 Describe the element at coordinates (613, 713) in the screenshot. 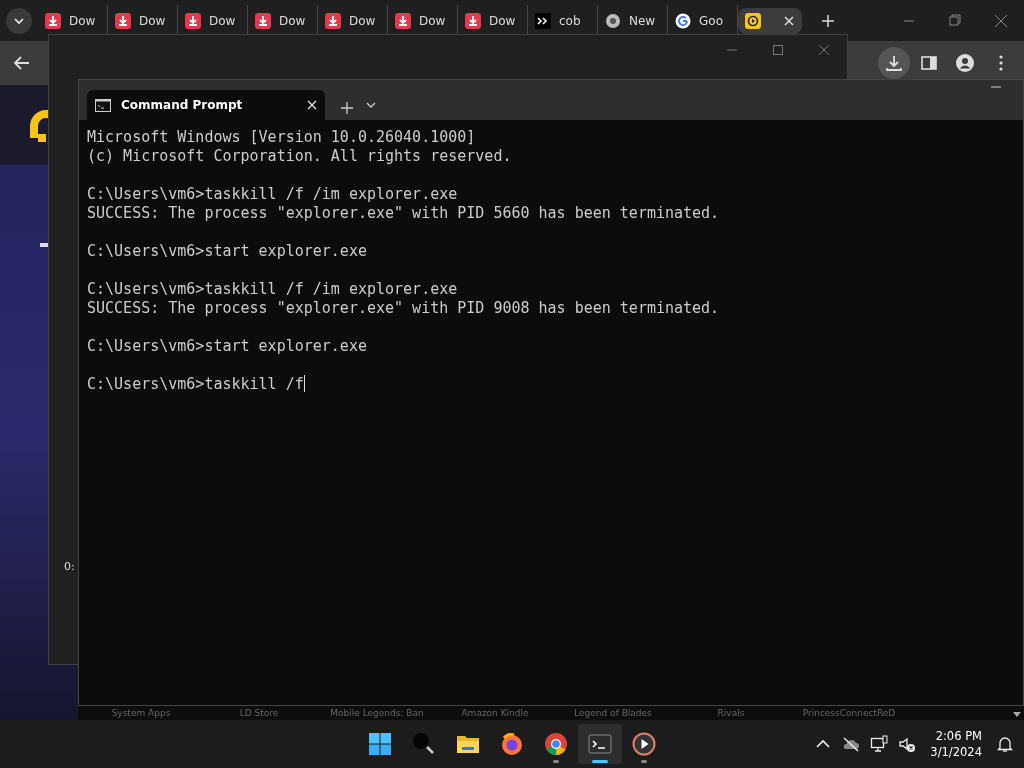

I see `app-label: Legend of Blades` at that location.